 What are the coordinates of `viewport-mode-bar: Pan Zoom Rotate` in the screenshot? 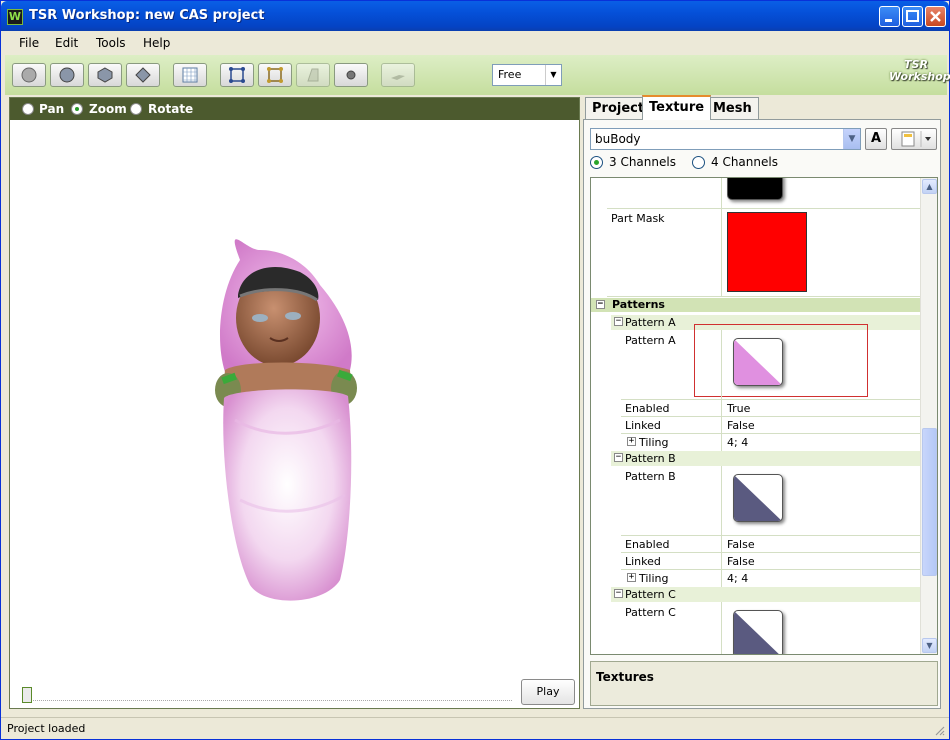 It's located at (294, 109).